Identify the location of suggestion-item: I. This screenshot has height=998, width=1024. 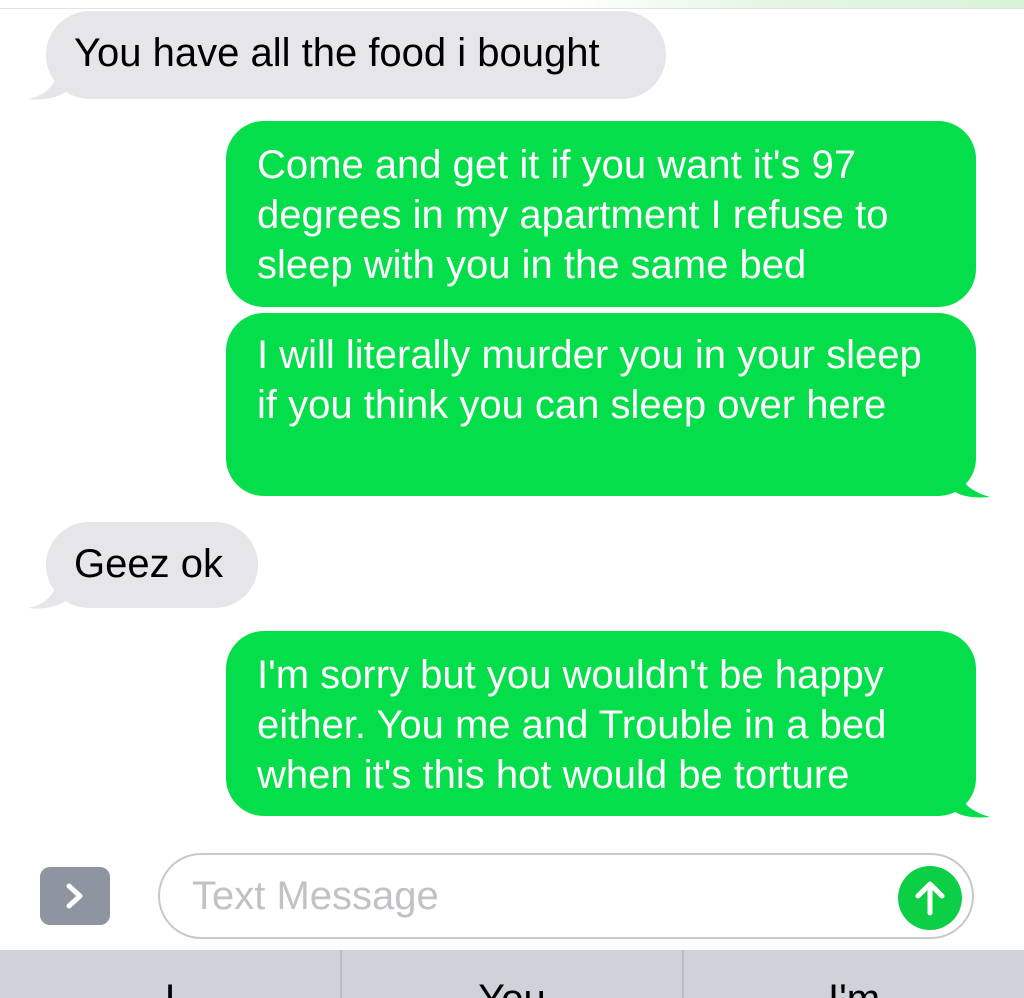
(170, 974).